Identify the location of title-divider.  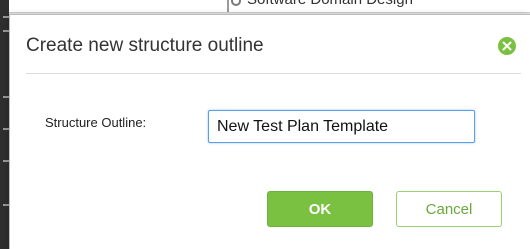
(273, 73).